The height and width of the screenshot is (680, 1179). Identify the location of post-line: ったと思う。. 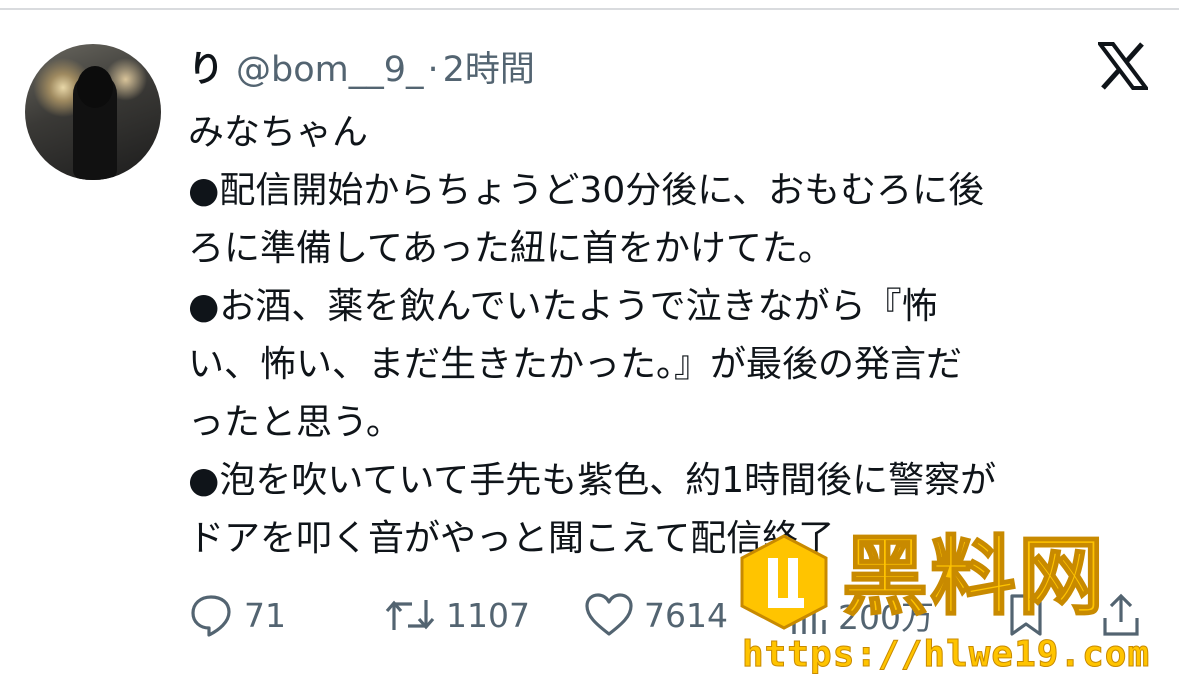
(295, 422).